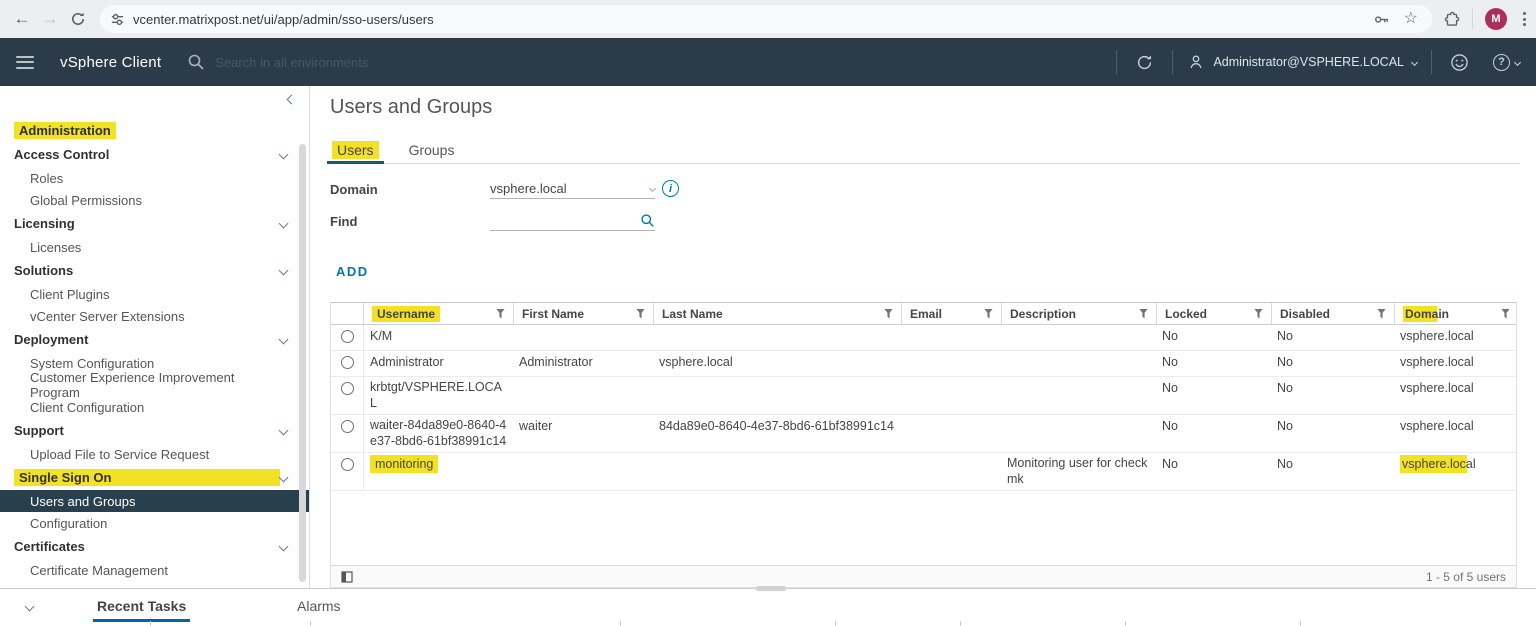 The image size is (1536, 626). I want to click on sidebar-item-client-configuration: Client Configuration, so click(154, 407).